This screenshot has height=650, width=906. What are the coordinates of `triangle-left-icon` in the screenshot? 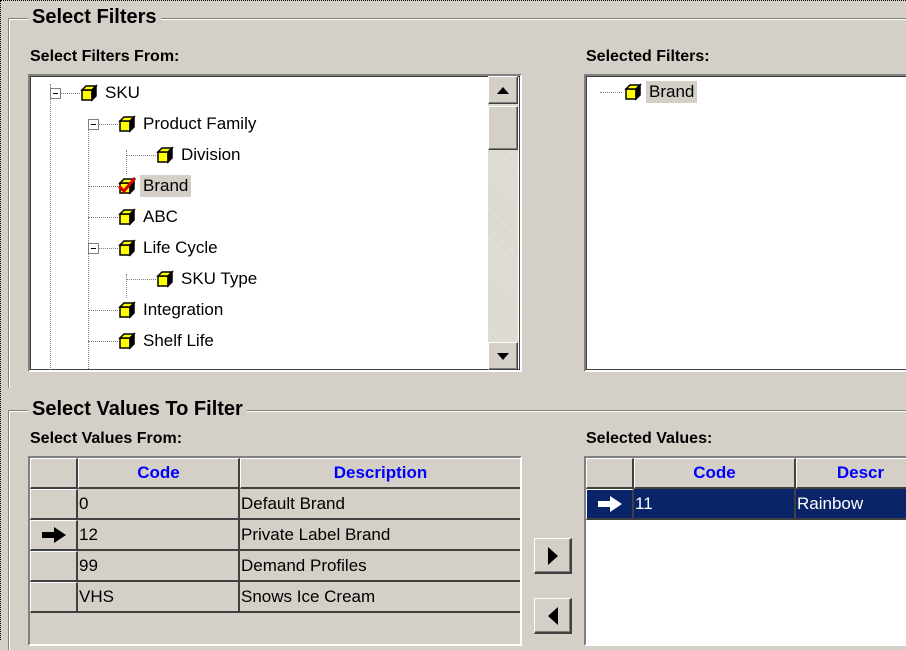 It's located at (552, 615).